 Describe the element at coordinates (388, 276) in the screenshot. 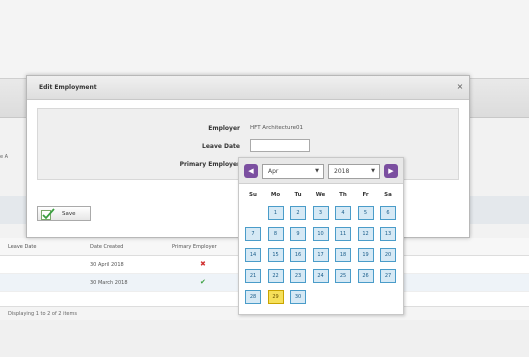

I see `calendar-day: 27` at that location.